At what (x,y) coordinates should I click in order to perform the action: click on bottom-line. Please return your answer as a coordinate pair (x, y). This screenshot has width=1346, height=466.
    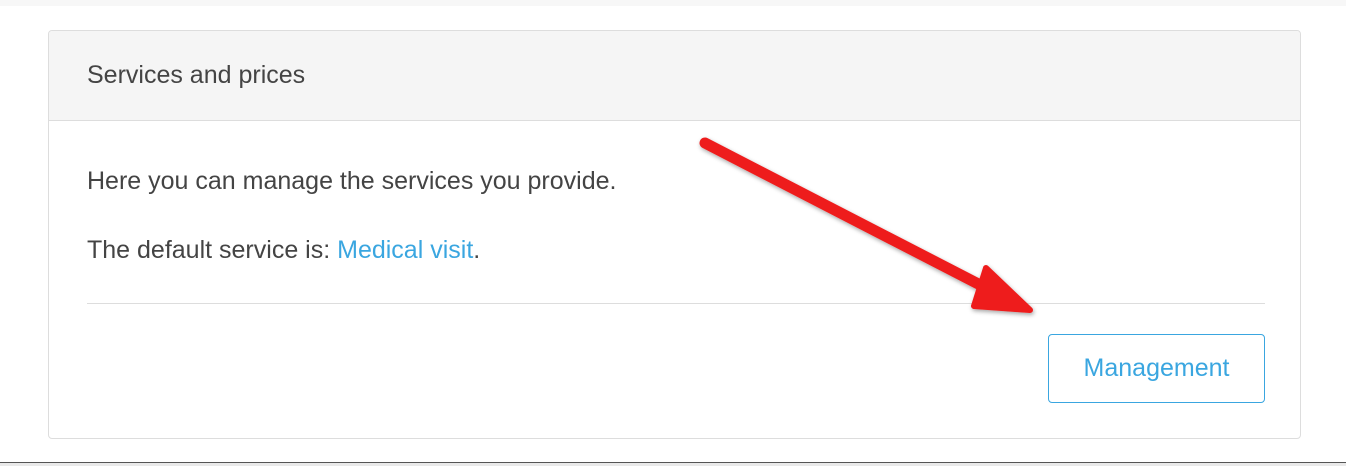
    Looking at the image, I should click on (673, 462).